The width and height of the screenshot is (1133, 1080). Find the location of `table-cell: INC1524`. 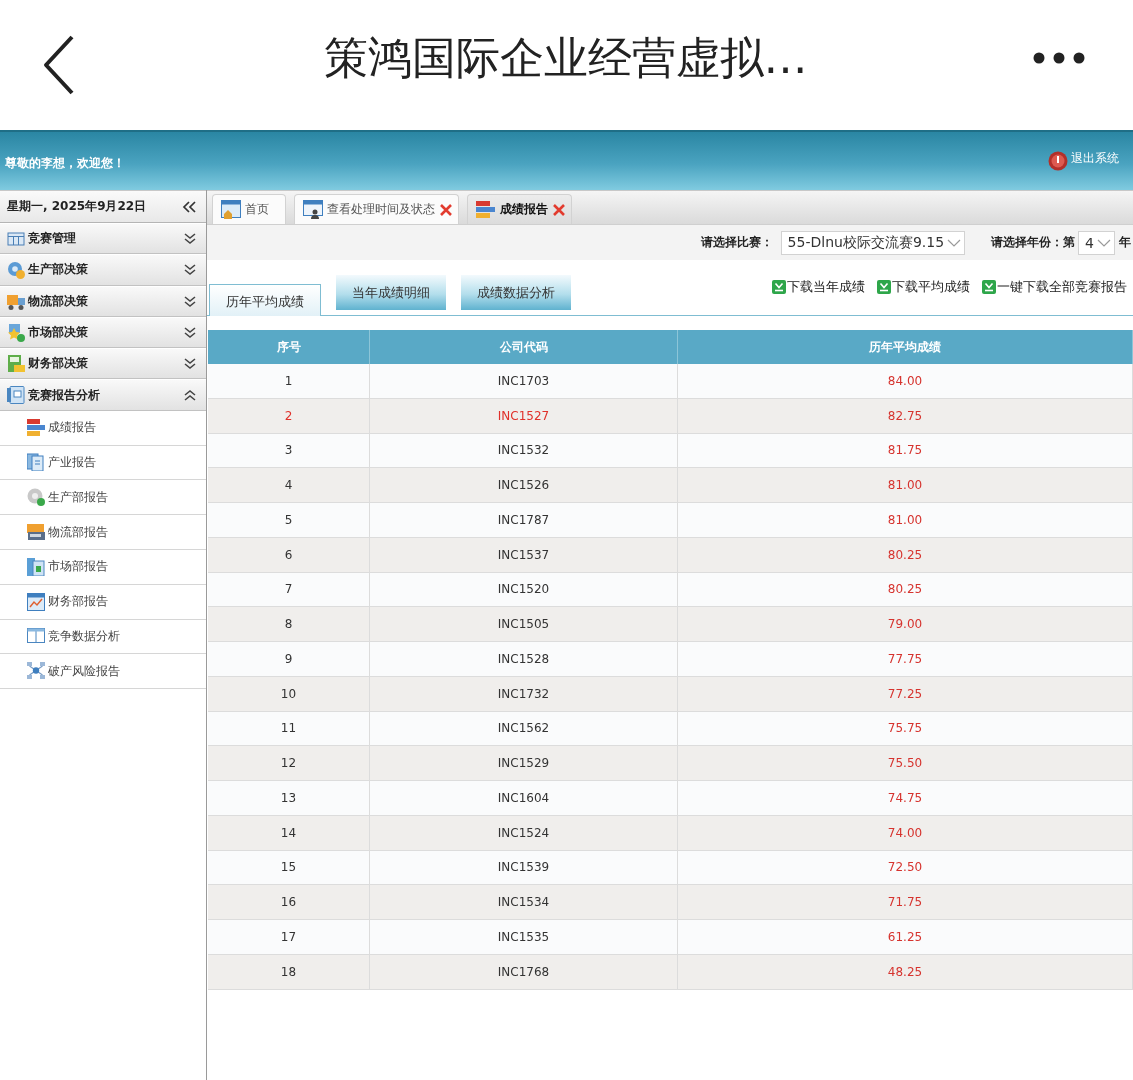

table-cell: INC1524 is located at coordinates (524, 833).